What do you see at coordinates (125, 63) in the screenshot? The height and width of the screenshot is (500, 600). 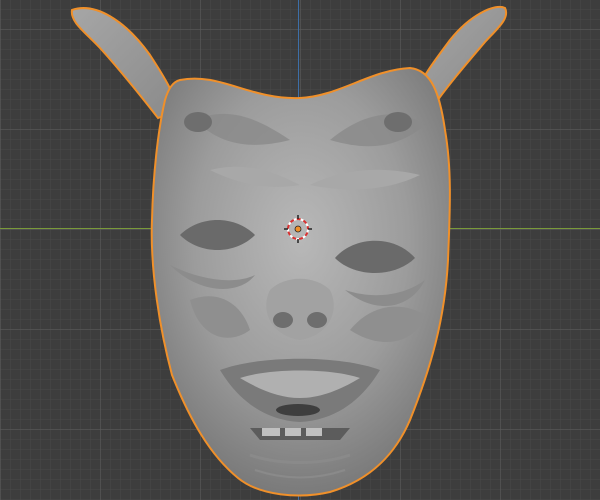 I see `left-horn` at bounding box center [125, 63].